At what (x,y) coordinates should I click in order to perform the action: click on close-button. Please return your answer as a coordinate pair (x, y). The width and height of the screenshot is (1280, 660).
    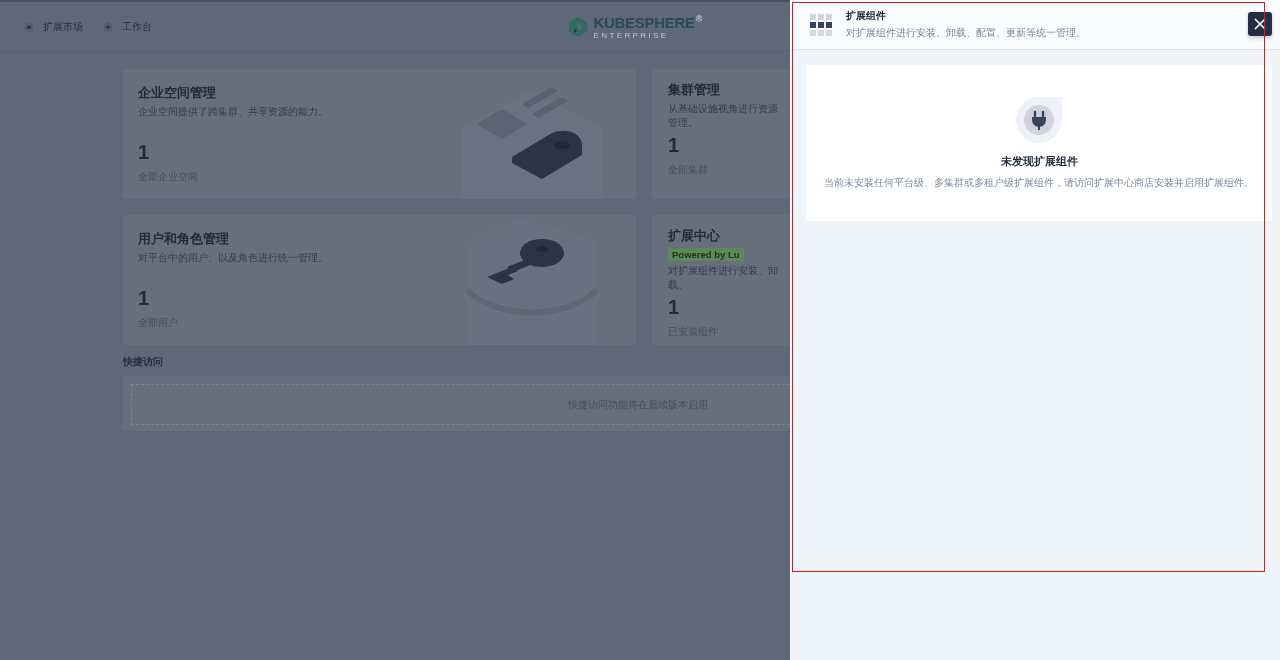
    Looking at the image, I should click on (1260, 24).